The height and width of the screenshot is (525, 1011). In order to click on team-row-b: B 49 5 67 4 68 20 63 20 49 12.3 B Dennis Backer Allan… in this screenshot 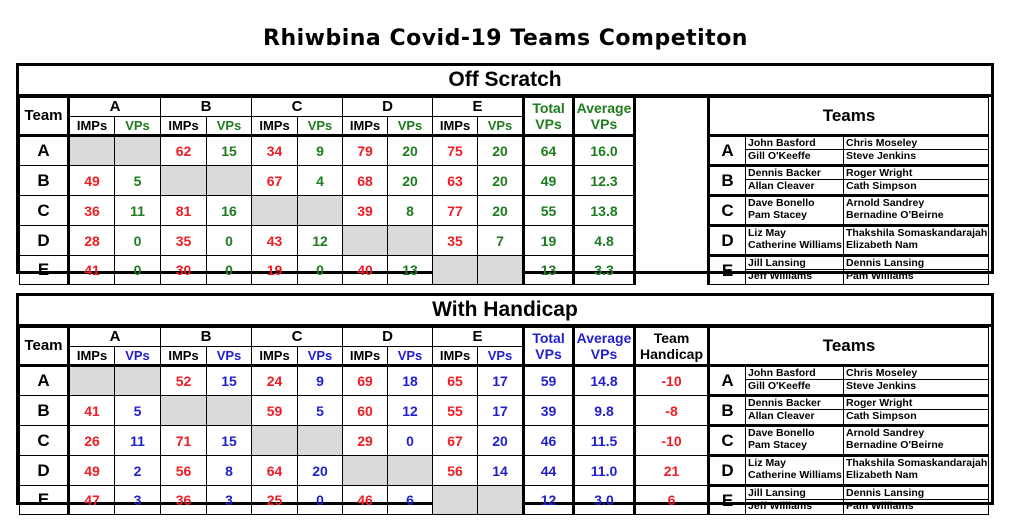, I will do `click(504, 180)`.